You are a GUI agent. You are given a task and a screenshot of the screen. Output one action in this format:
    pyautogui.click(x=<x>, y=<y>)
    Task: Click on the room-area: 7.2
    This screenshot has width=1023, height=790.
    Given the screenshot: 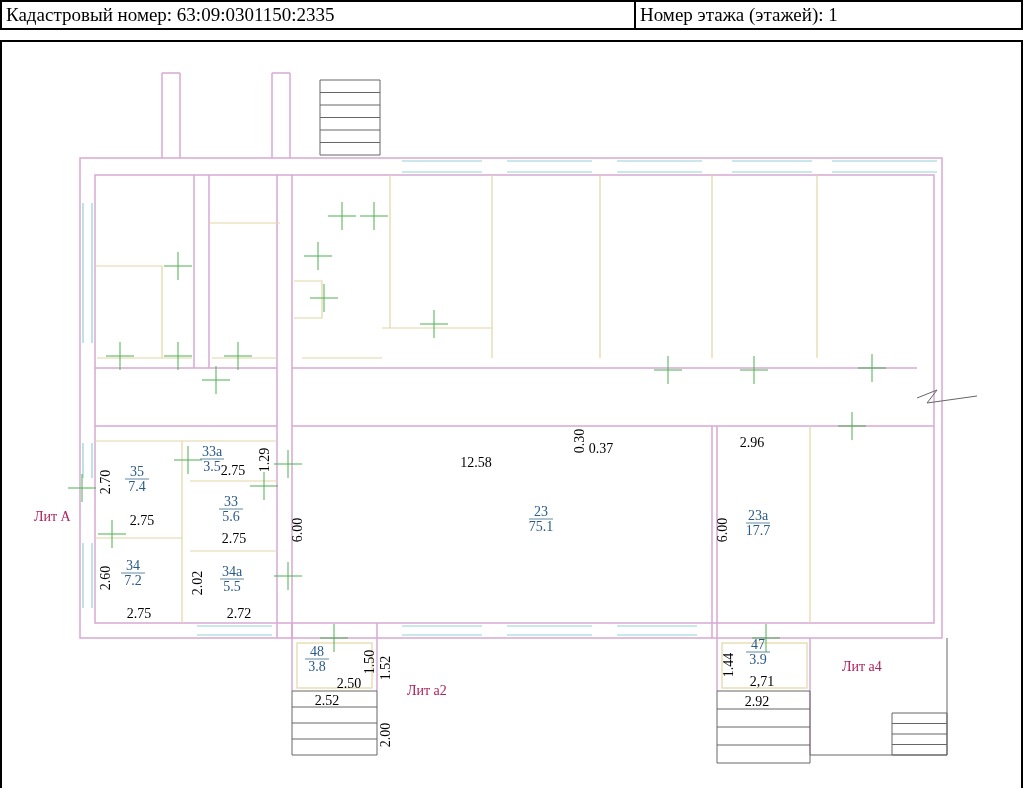 What is the action you would take?
    pyautogui.click(x=133, y=580)
    